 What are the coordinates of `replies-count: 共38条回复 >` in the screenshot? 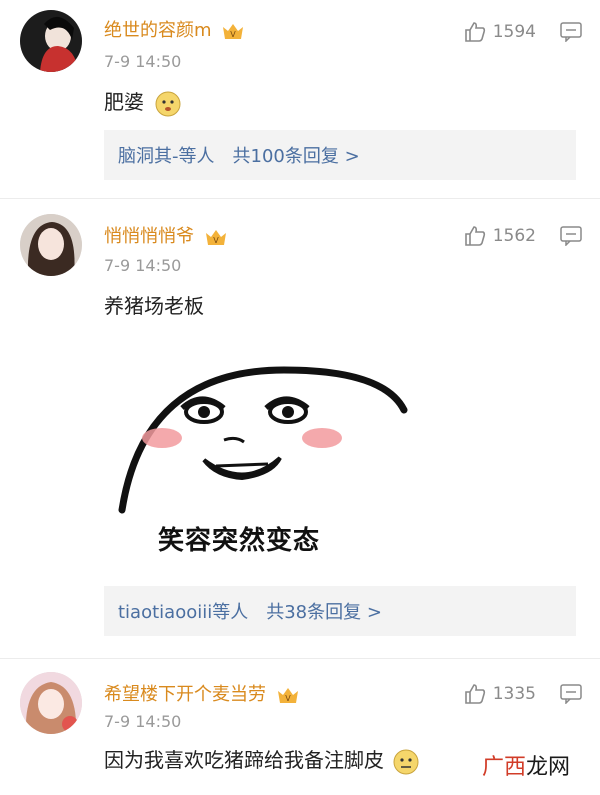 It's located at (324, 612).